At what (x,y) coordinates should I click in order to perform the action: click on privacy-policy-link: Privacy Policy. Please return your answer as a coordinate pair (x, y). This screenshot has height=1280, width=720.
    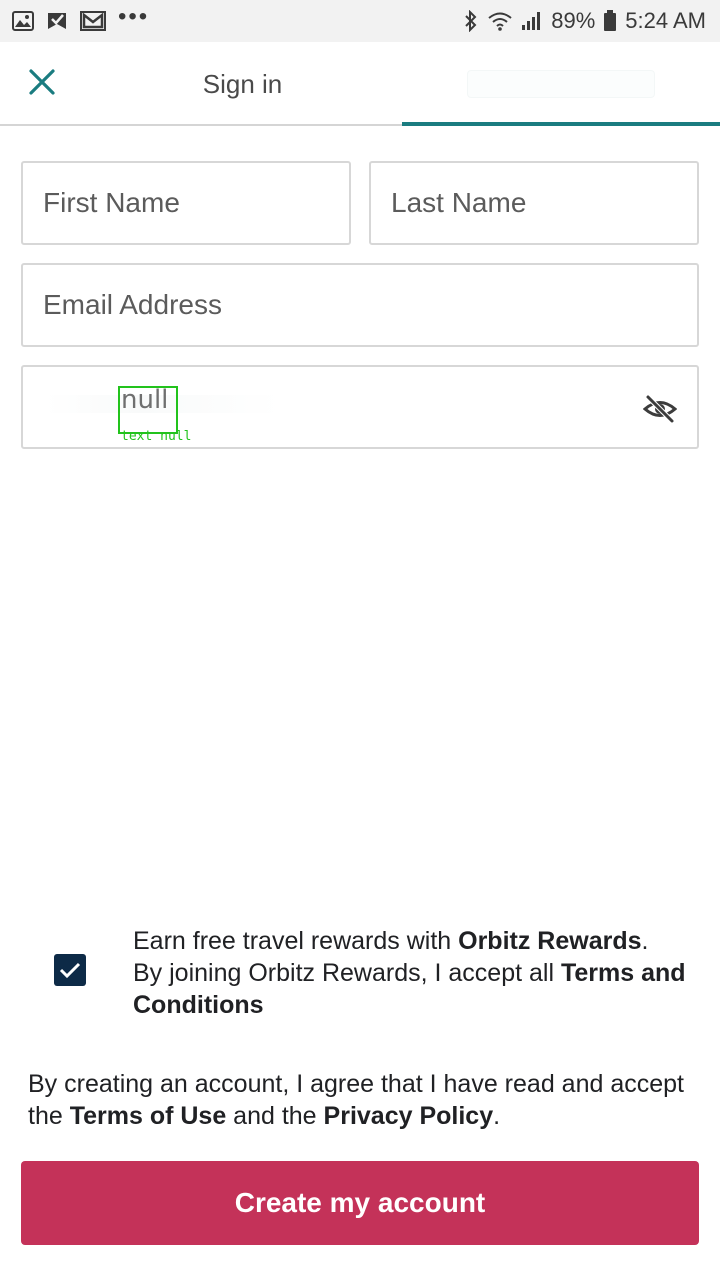
    Looking at the image, I should click on (409, 1116).